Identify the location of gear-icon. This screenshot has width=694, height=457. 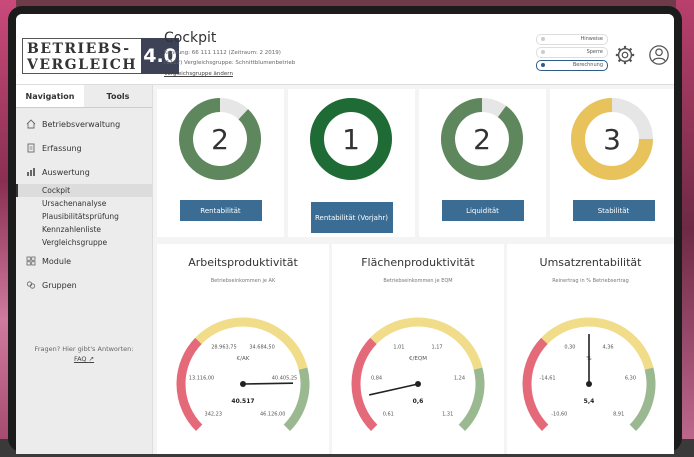
(625, 55).